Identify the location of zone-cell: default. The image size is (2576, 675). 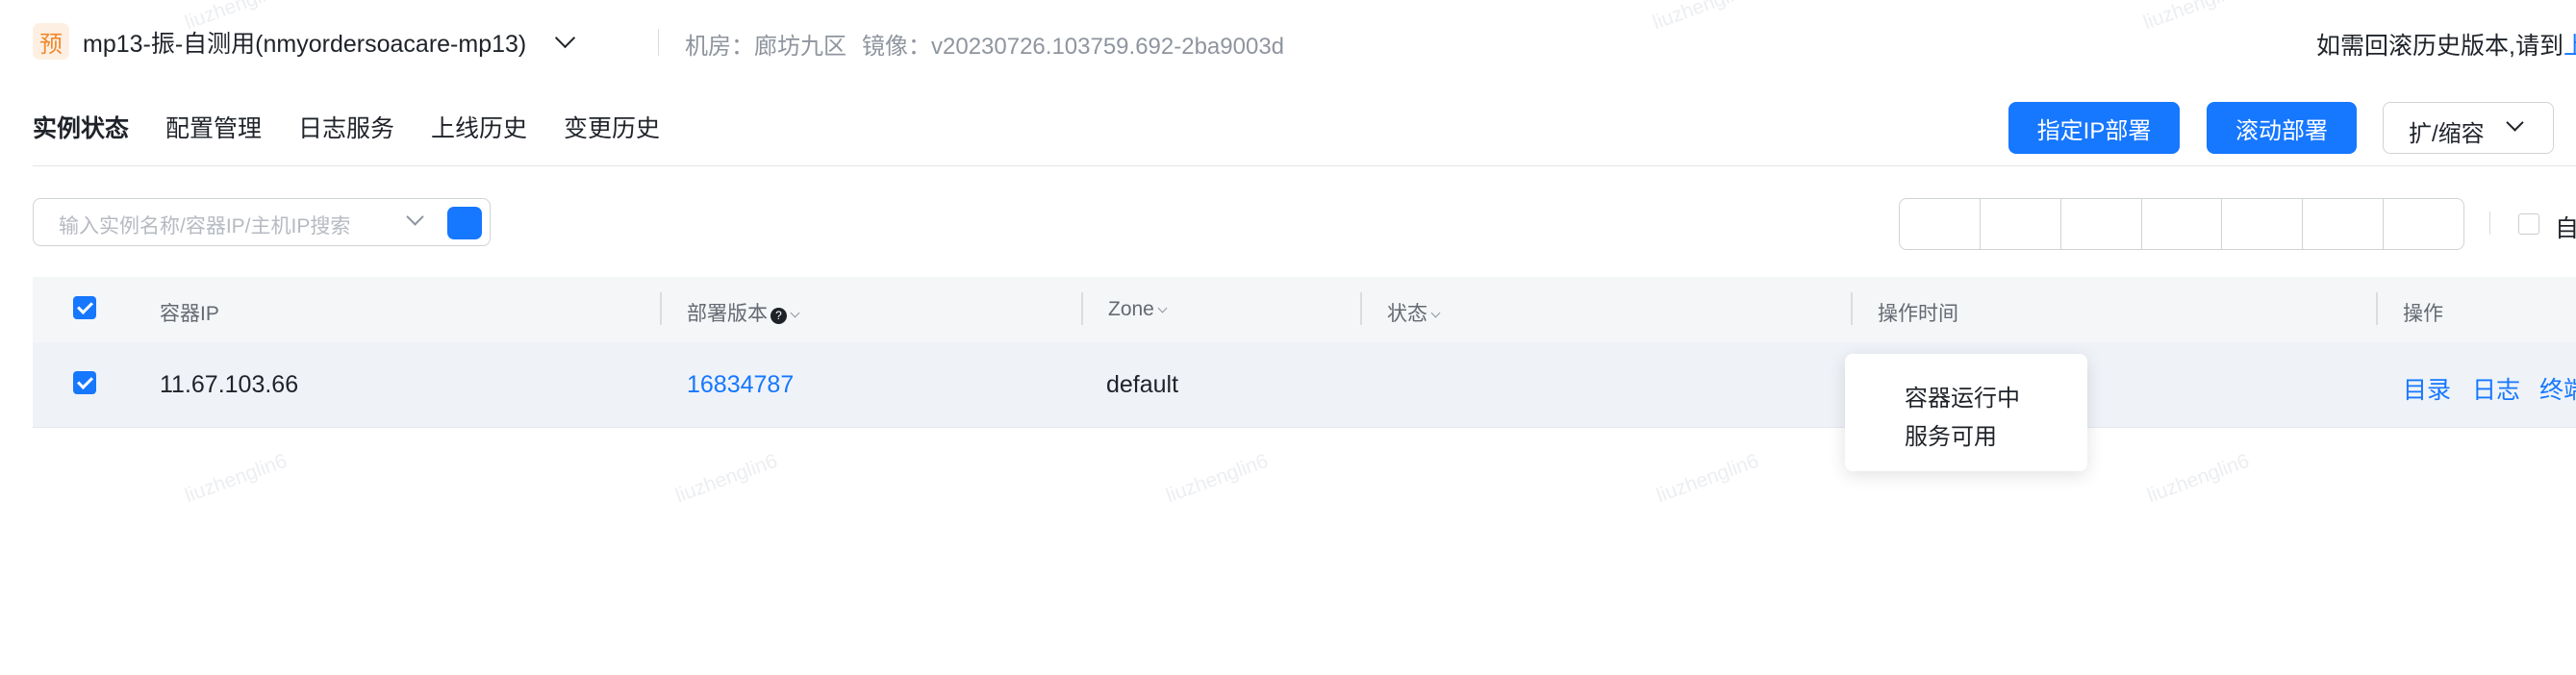
(1142, 384).